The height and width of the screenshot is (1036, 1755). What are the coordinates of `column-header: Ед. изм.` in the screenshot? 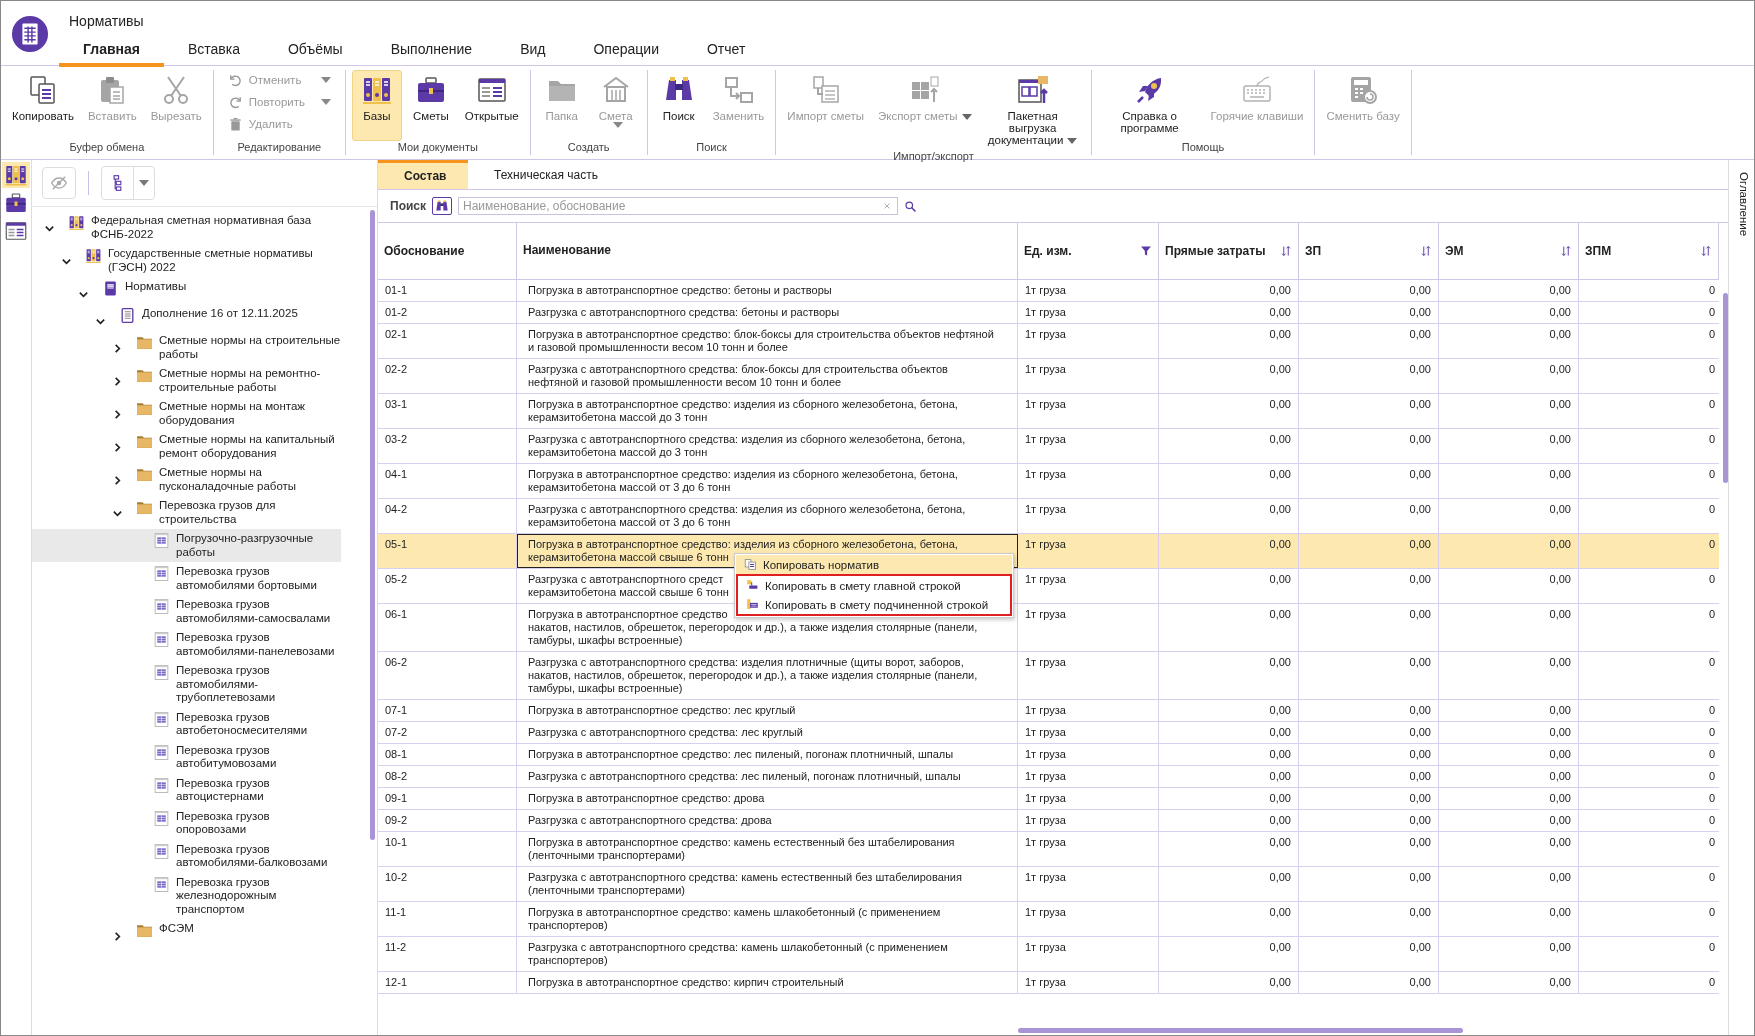 It's located at (1088, 251).